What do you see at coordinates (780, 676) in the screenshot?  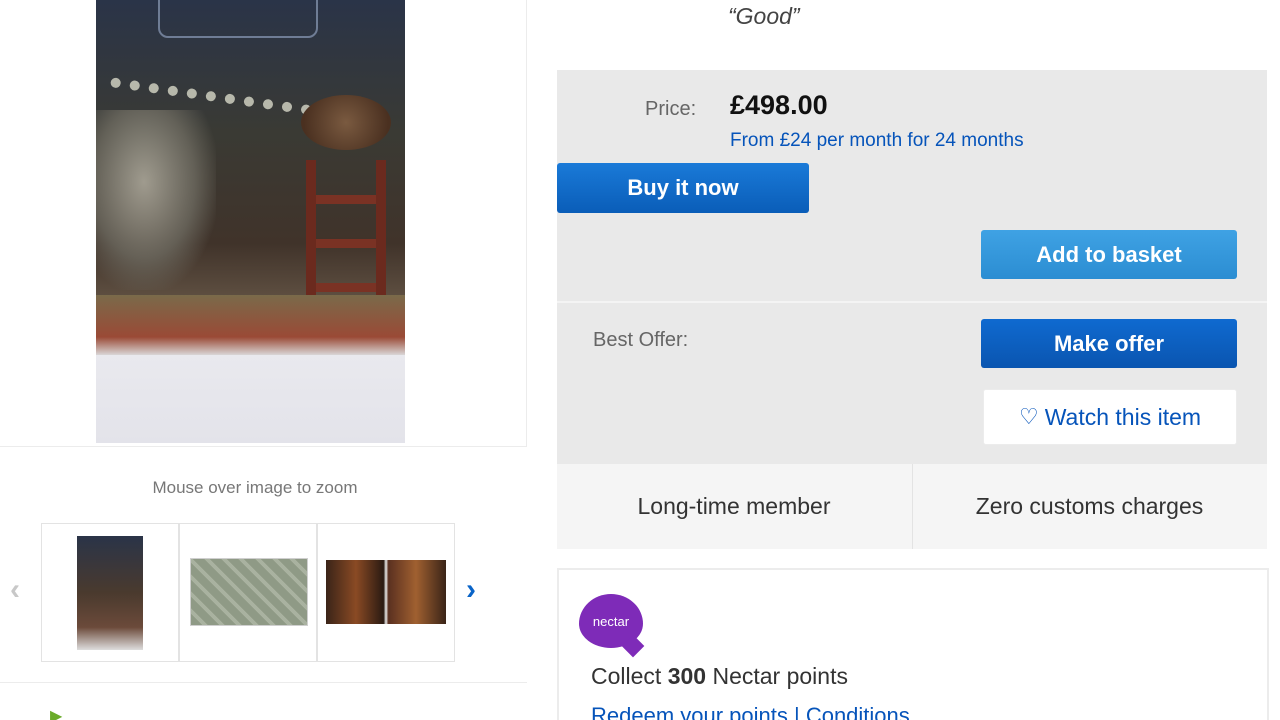 I see `nectar-collect-suffix: Nectar points` at bounding box center [780, 676].